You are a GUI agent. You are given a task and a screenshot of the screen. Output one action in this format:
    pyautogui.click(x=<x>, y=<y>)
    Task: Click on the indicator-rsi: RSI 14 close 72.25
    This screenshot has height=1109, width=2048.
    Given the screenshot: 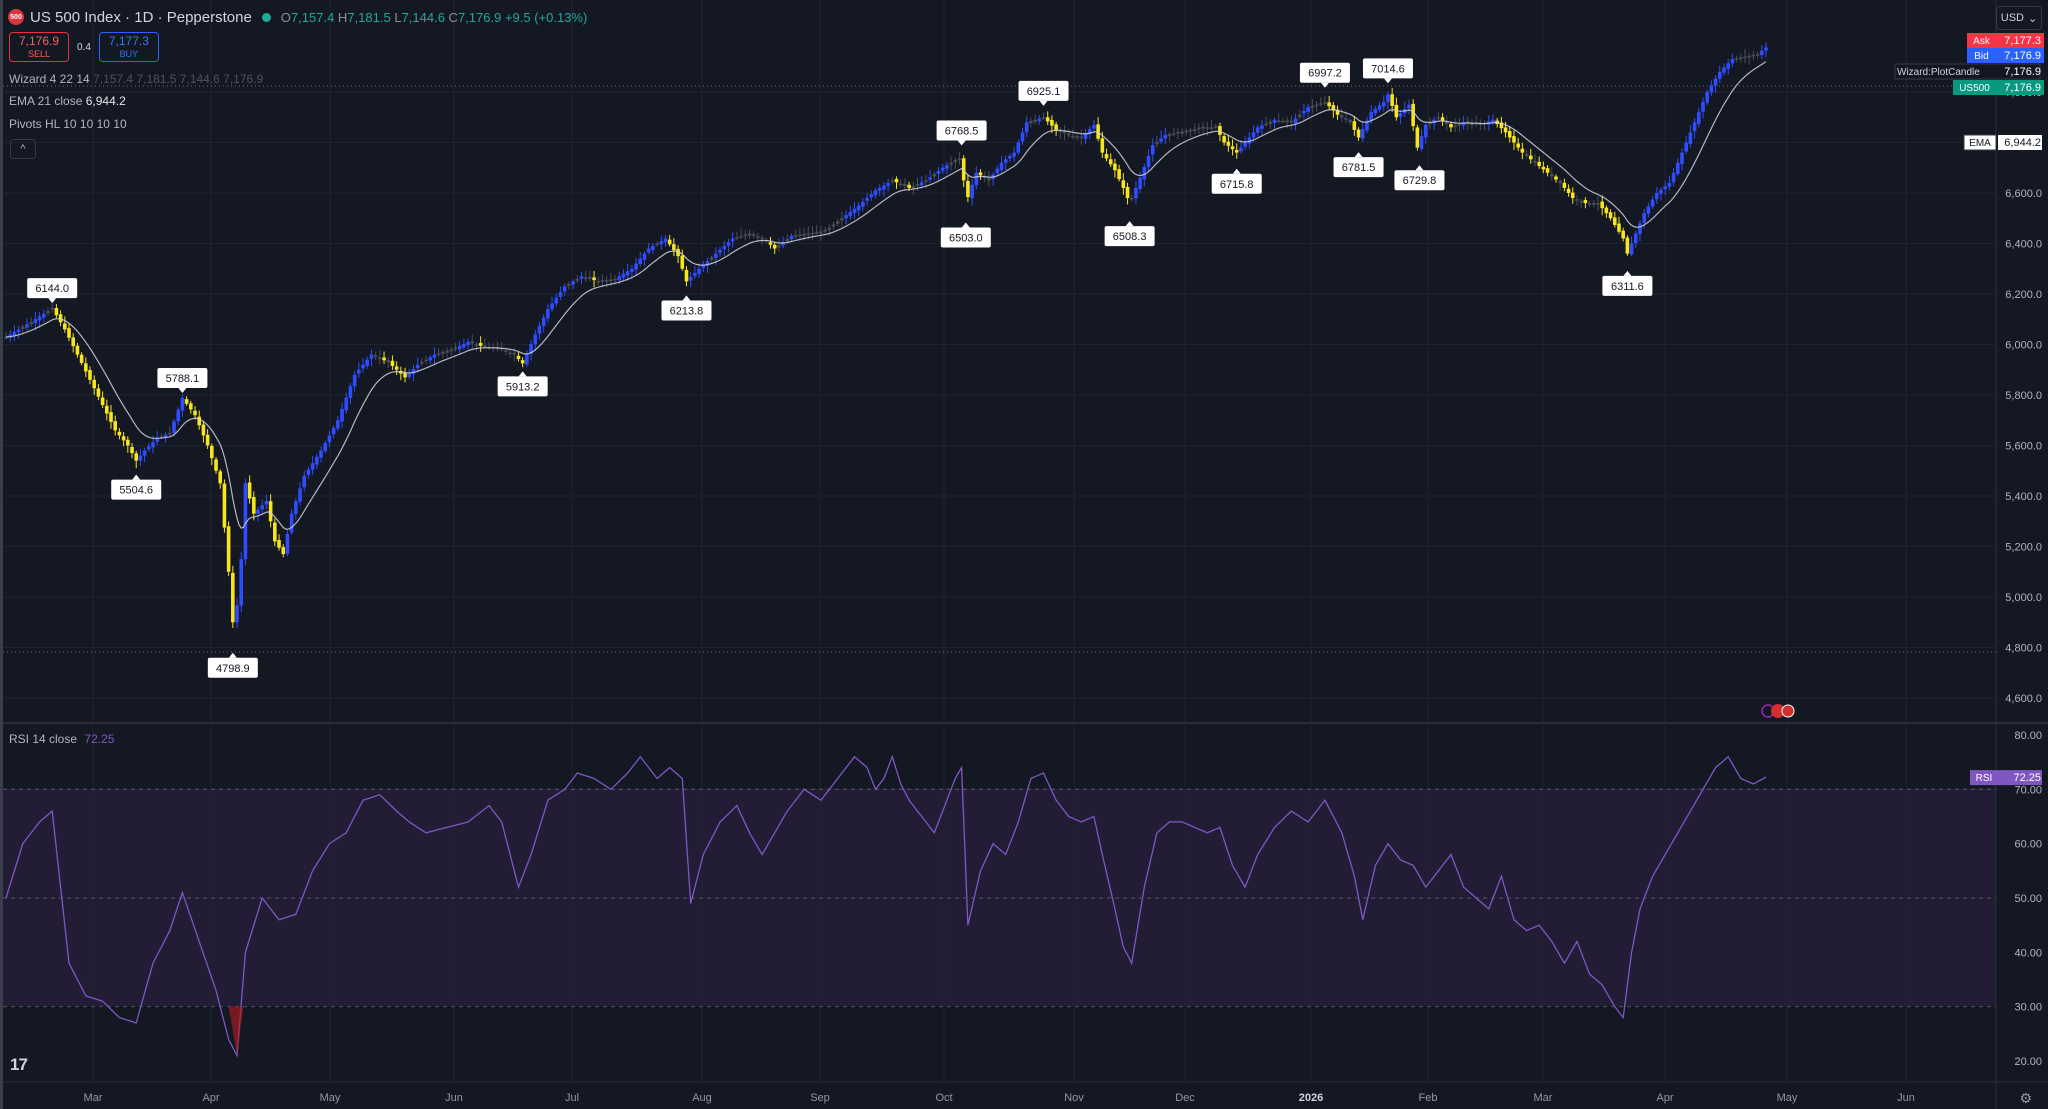 What is the action you would take?
    pyautogui.click(x=61, y=739)
    